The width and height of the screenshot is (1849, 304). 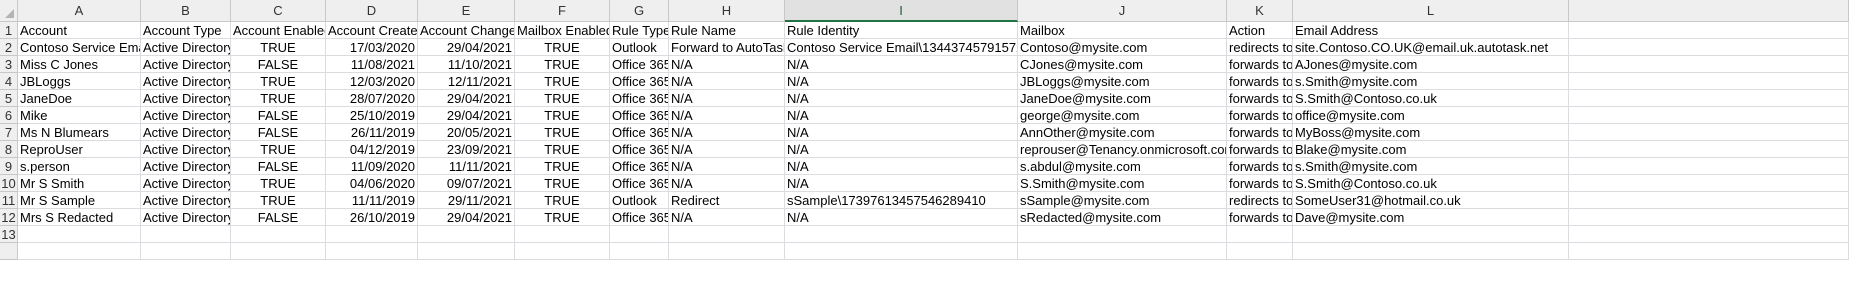 I want to click on table-cell: george@mysite.com, so click(x=1122, y=115).